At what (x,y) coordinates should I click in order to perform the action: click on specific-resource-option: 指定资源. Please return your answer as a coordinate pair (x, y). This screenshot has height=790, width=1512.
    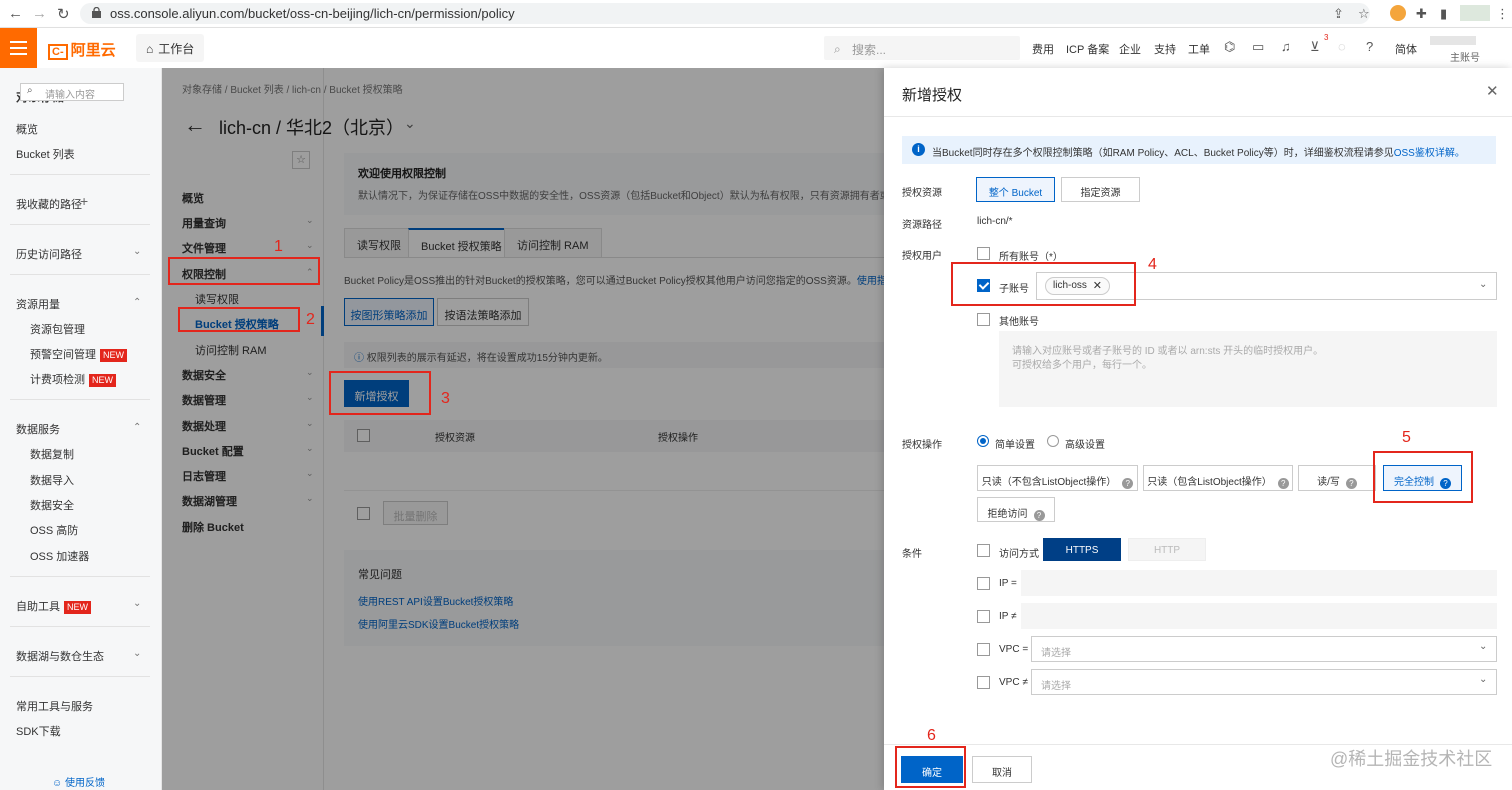
    Looking at the image, I should click on (1100, 189).